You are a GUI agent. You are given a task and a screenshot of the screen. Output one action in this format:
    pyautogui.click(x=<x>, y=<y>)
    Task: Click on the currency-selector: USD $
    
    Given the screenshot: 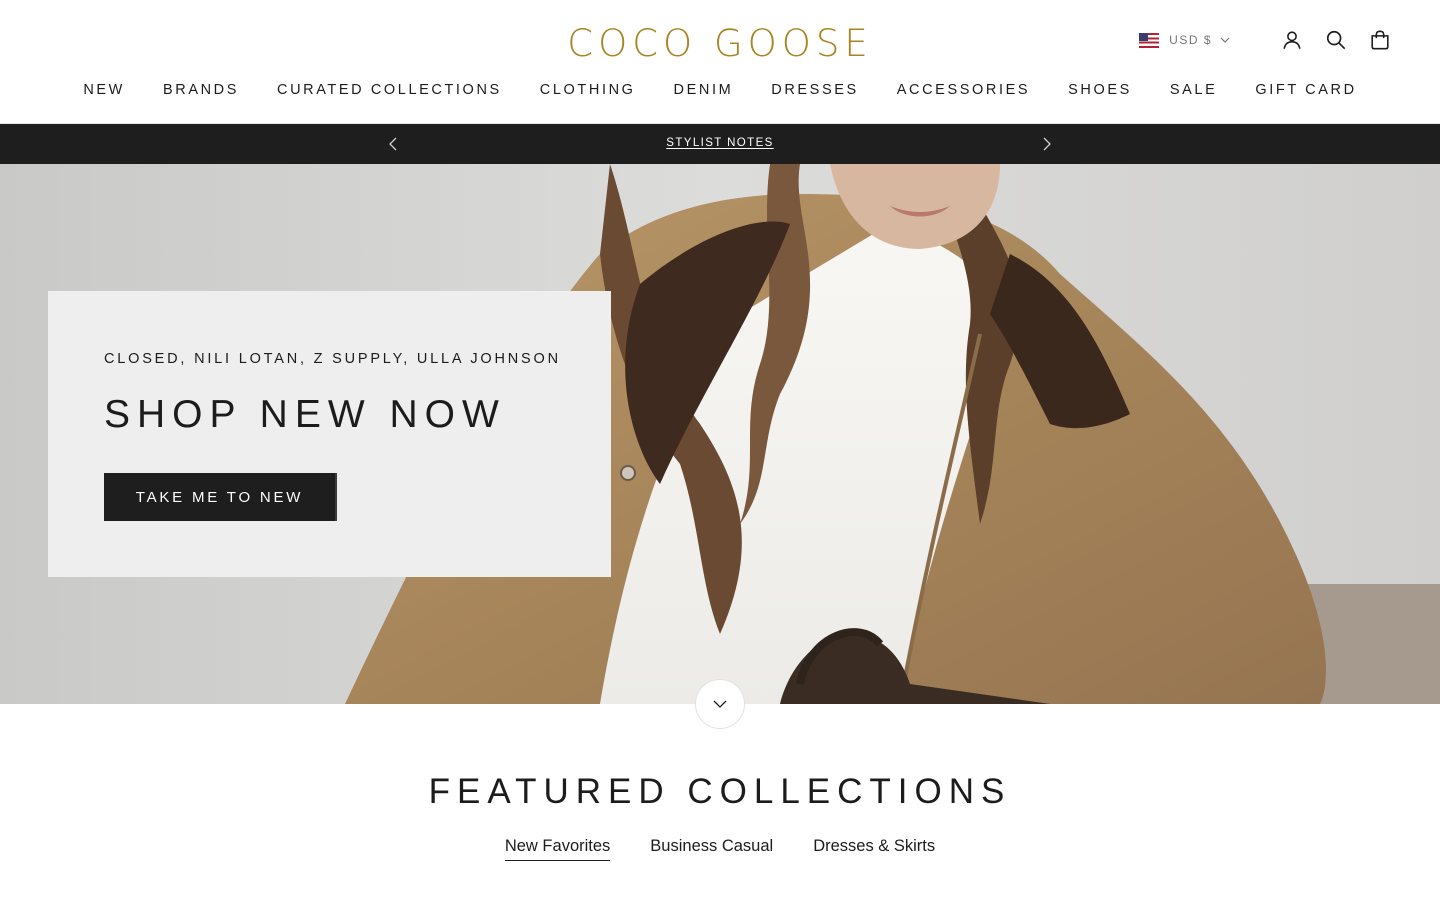 What is the action you would take?
    pyautogui.click(x=1184, y=40)
    